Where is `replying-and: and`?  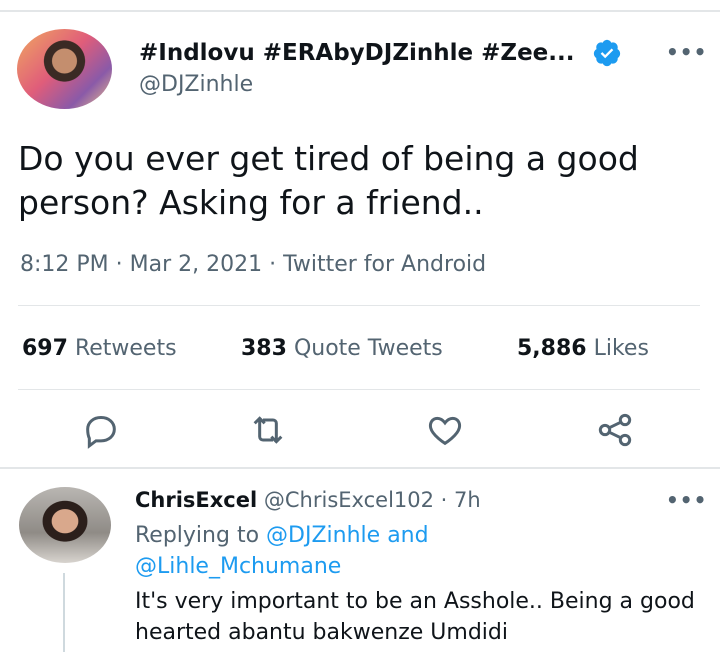 replying-and: and is located at coordinates (408, 535).